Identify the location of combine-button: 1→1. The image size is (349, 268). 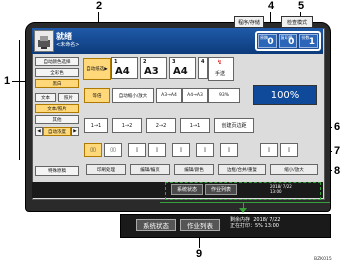
(195, 125).